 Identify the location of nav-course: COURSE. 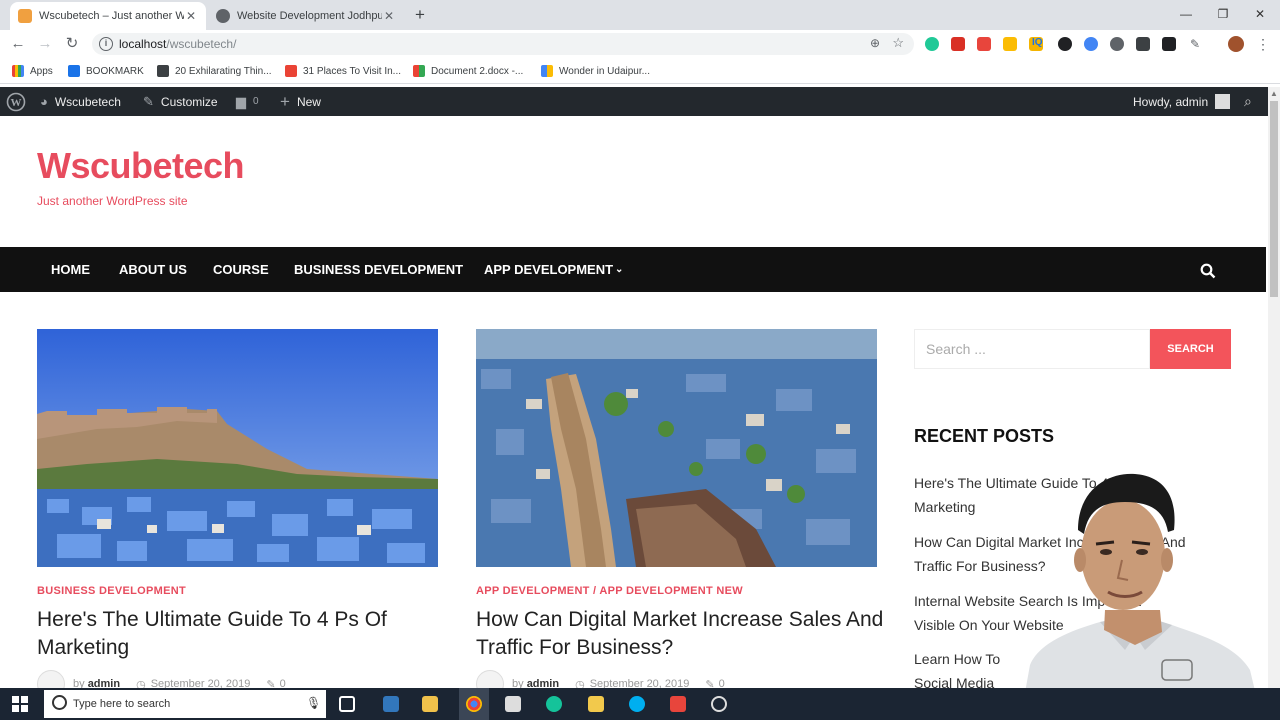
(241, 269).